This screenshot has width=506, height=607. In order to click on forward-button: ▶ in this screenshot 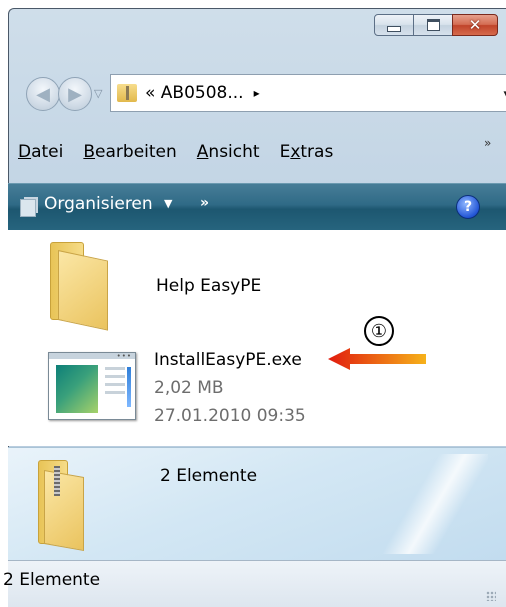, I will do `click(75, 94)`.